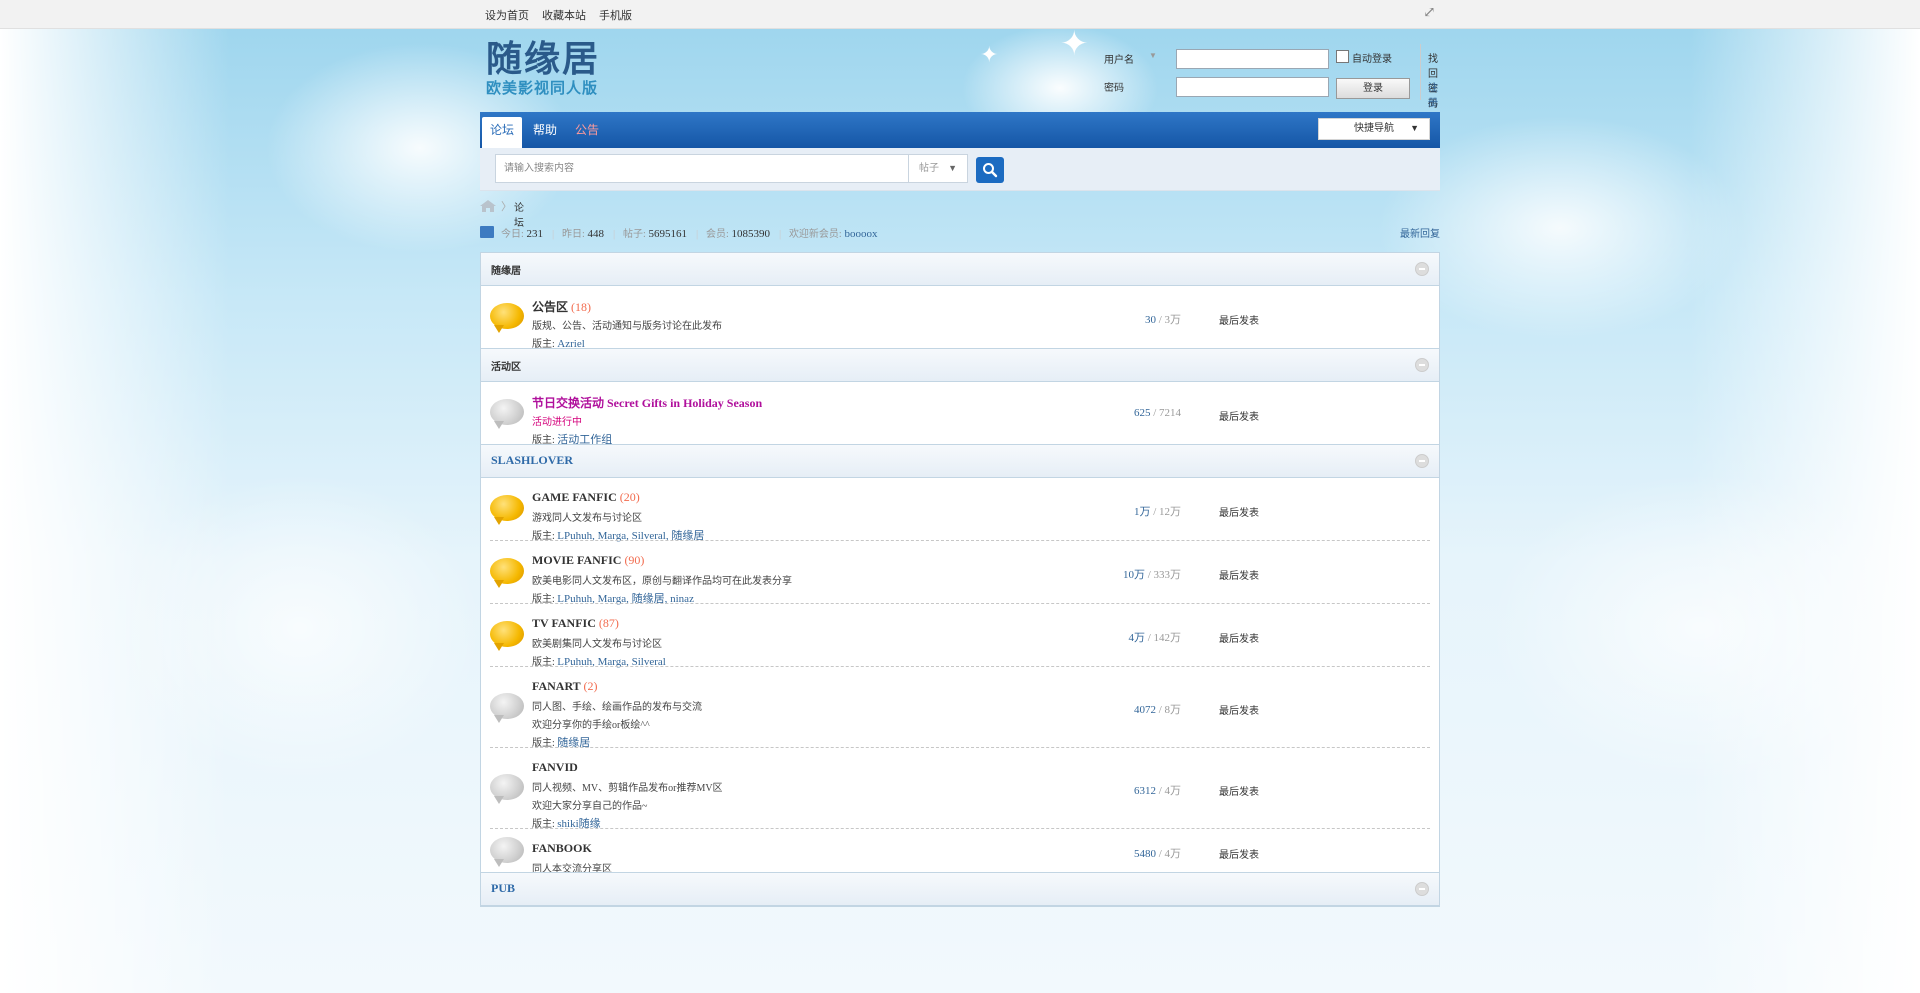 This screenshot has height=993, width=1920. I want to click on stat-members: 1085390, so click(750, 234).